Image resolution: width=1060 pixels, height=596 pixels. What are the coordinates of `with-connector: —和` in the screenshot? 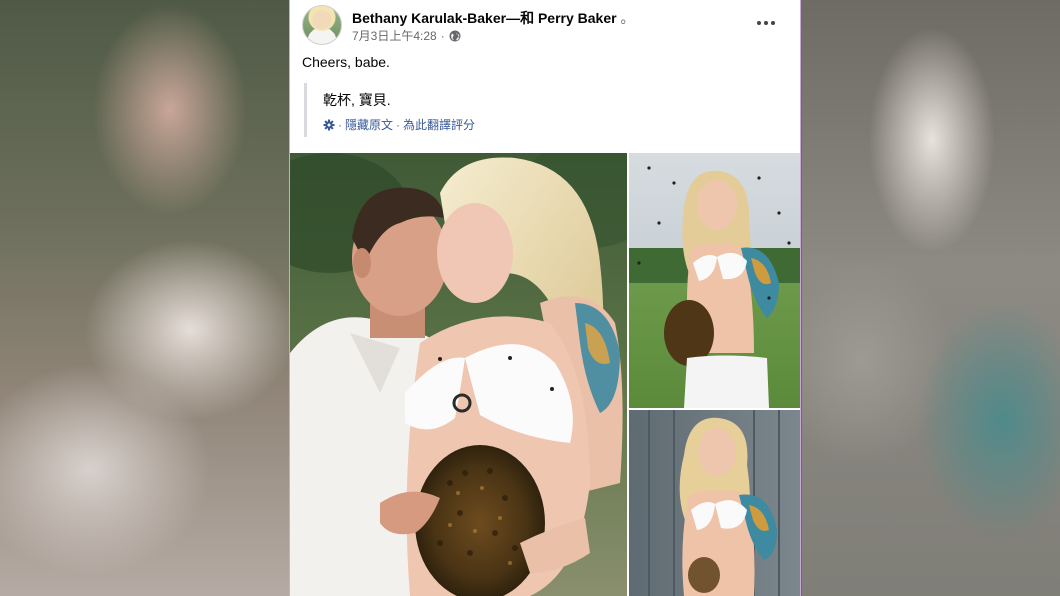 It's located at (520, 18).